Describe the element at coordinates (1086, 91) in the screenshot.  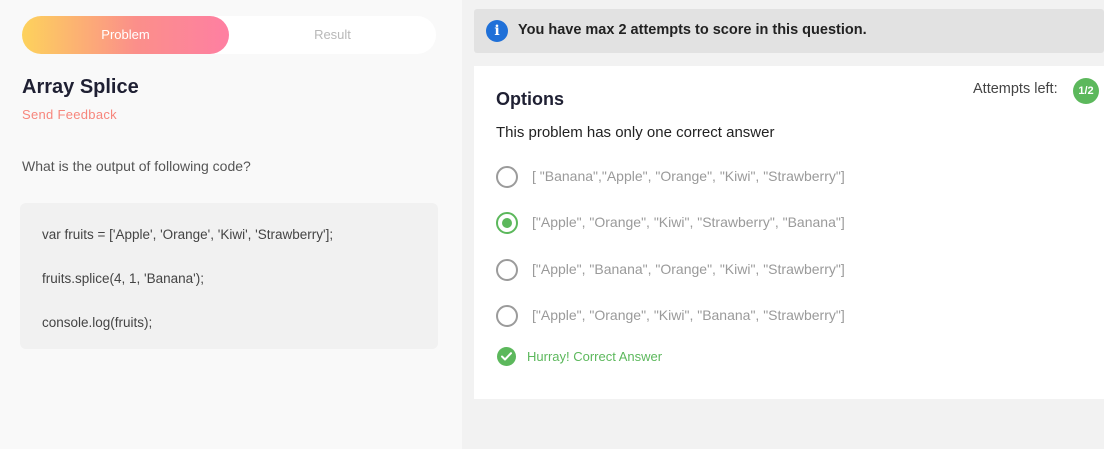
I see `attempts-left-badge: 1/2` at that location.